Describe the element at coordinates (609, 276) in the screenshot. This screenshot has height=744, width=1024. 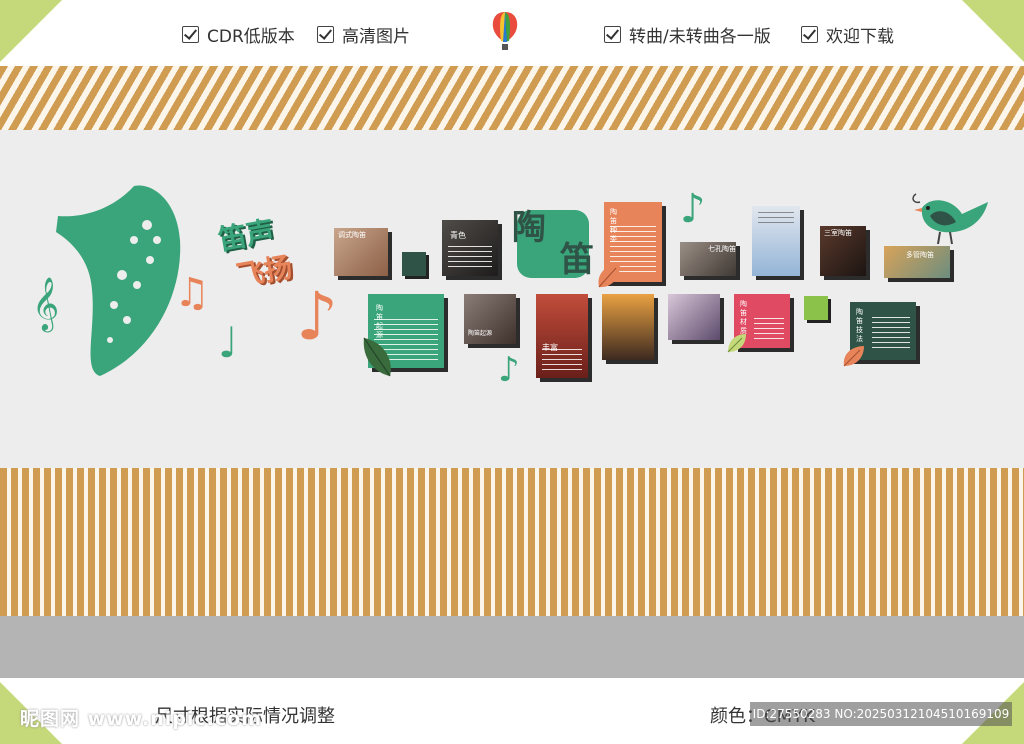
I see `leaf-orange-icon` at that location.